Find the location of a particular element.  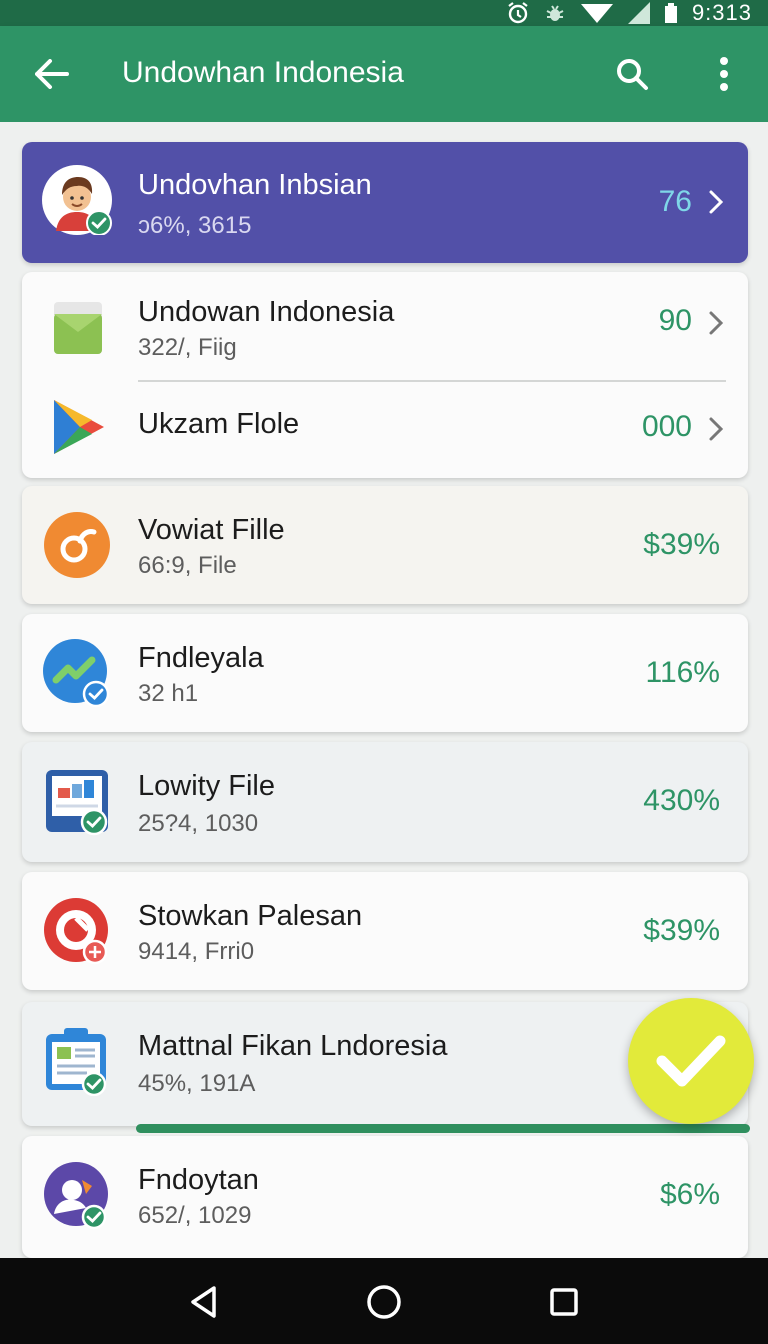

item-value: 116% is located at coordinates (682, 672).